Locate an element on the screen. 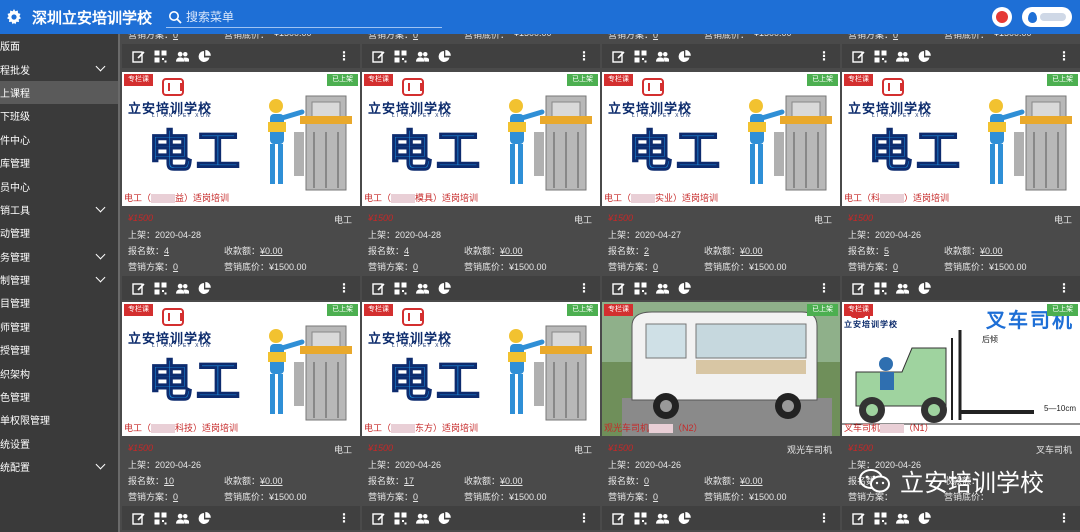  sidebar-item: 务管理 is located at coordinates (59, 256).